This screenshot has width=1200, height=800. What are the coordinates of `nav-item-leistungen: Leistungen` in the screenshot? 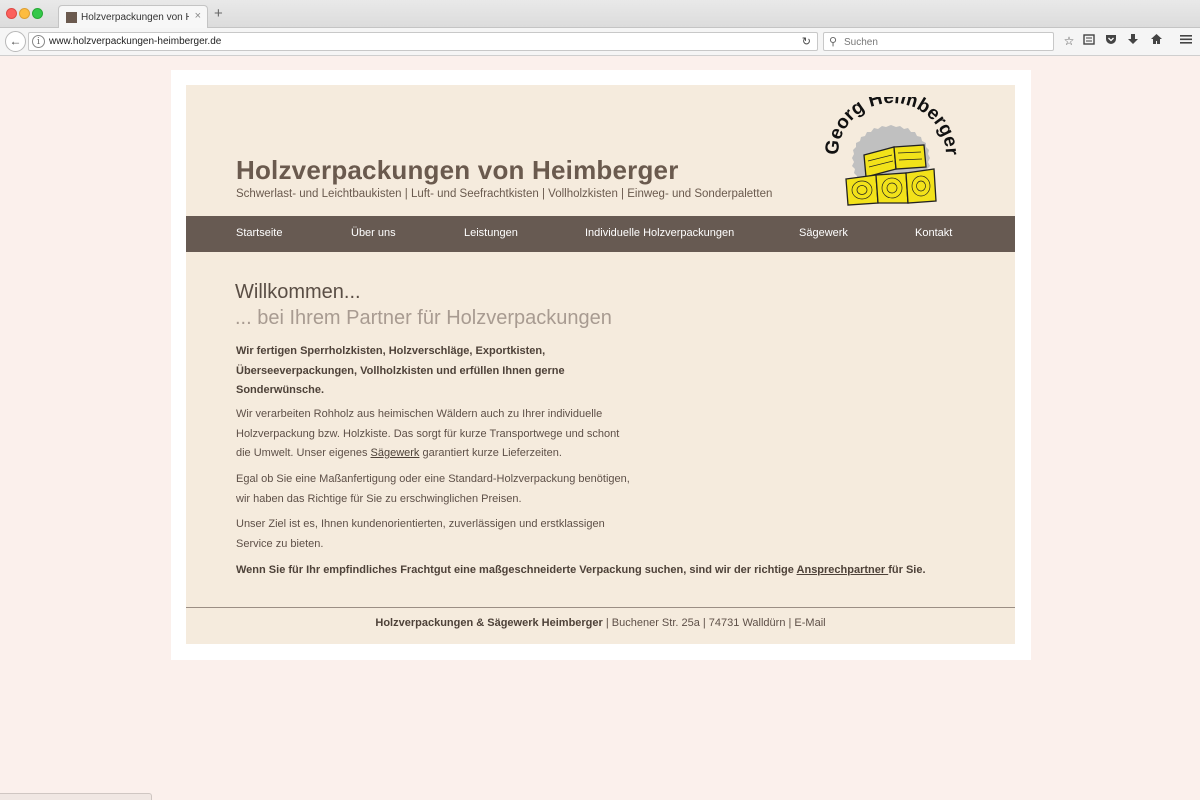 It's located at (491, 233).